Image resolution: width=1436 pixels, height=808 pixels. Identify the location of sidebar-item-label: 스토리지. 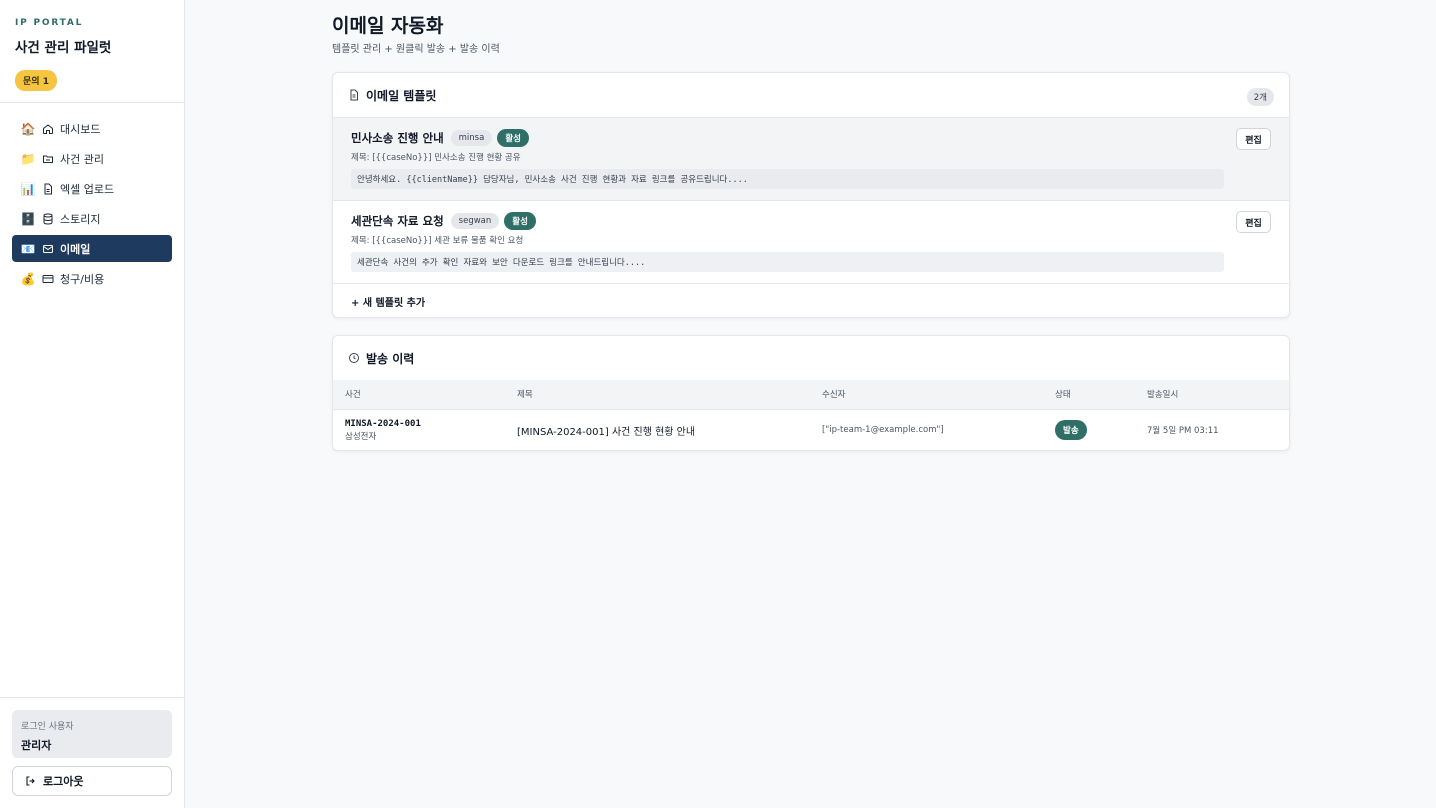
(80, 219).